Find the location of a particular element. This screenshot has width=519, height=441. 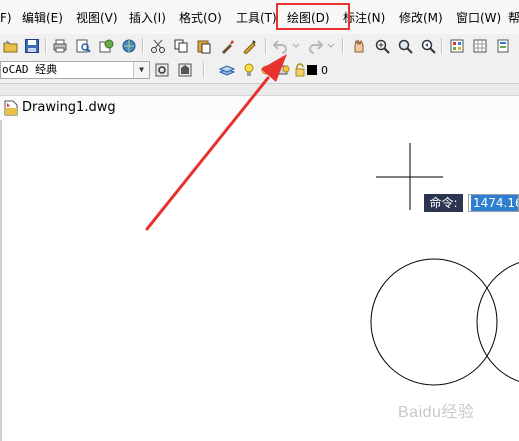

layer-thaw-sun-icon is located at coordinates (266, 70).